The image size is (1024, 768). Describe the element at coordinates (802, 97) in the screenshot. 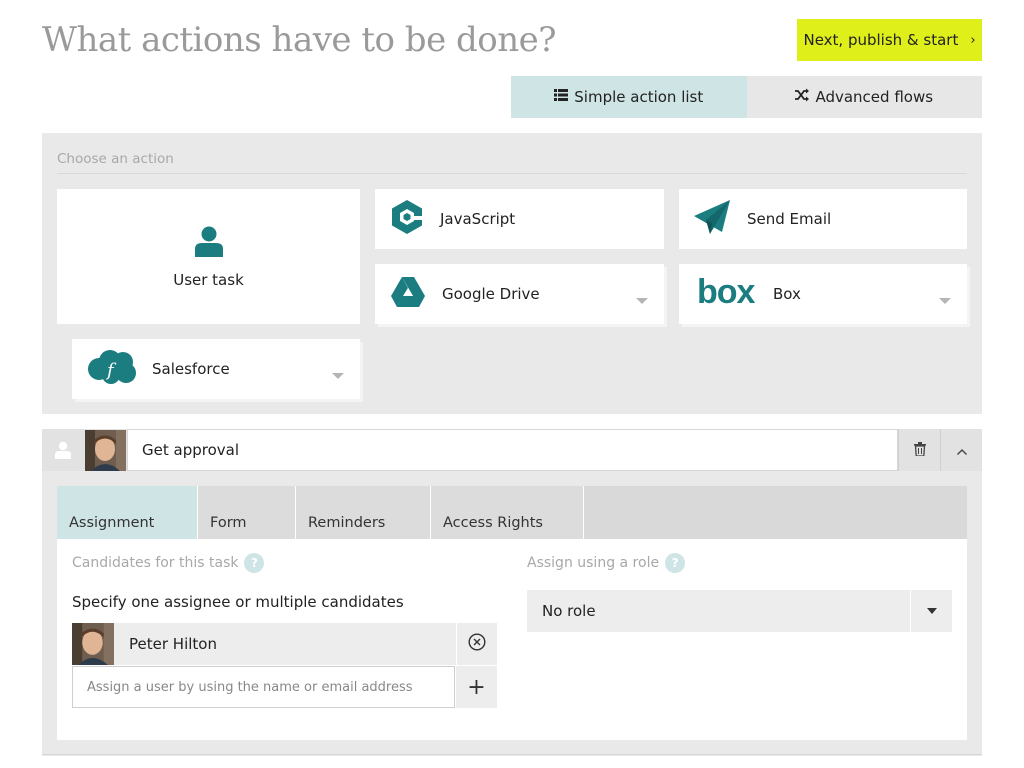

I see `shuffle-icon` at that location.